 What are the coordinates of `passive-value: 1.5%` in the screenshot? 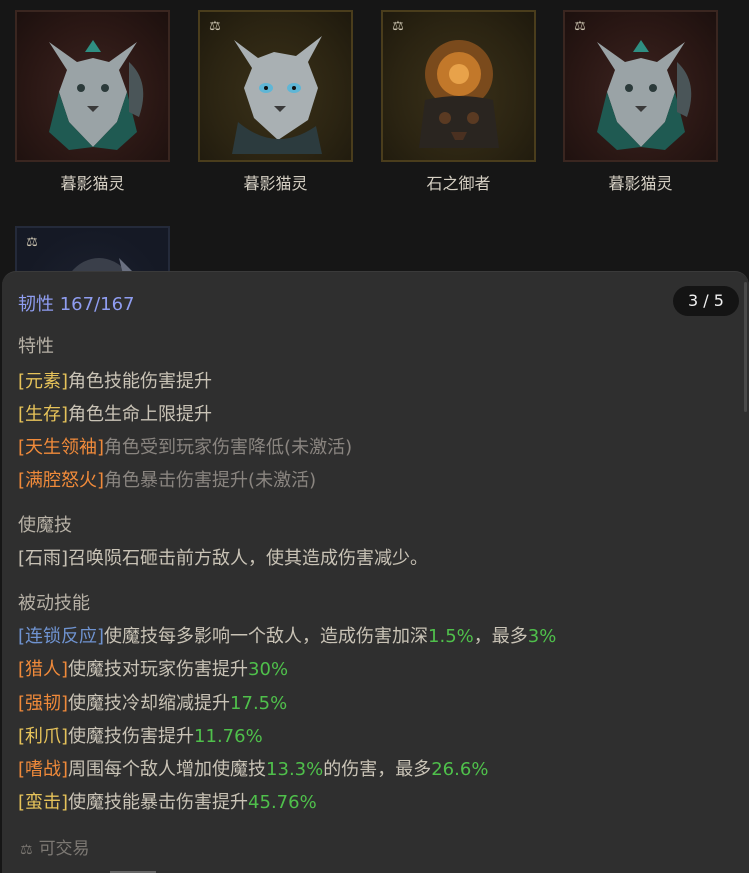 It's located at (451, 636).